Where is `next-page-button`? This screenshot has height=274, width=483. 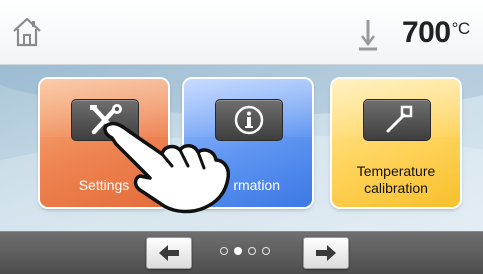
next-page-button is located at coordinates (326, 253).